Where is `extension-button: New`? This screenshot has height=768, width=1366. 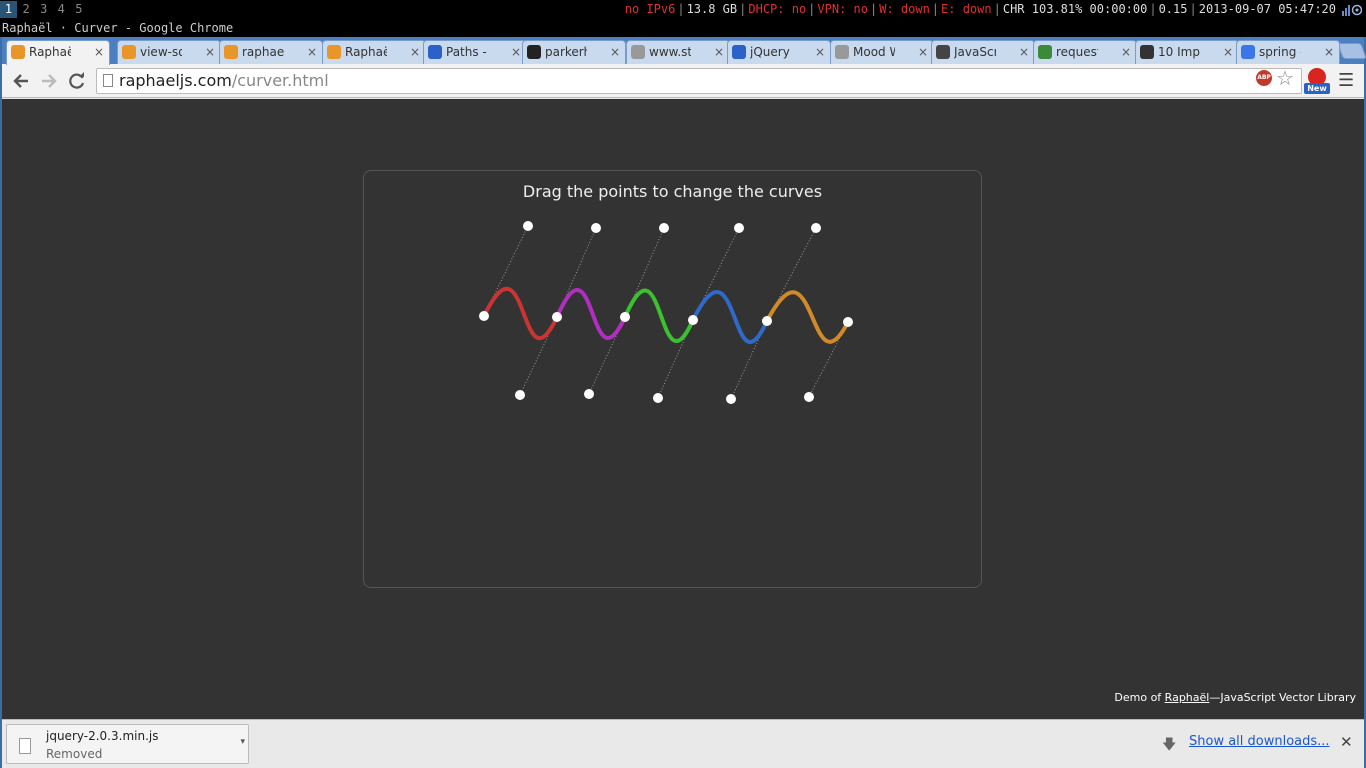 extension-button: New is located at coordinates (1317, 81).